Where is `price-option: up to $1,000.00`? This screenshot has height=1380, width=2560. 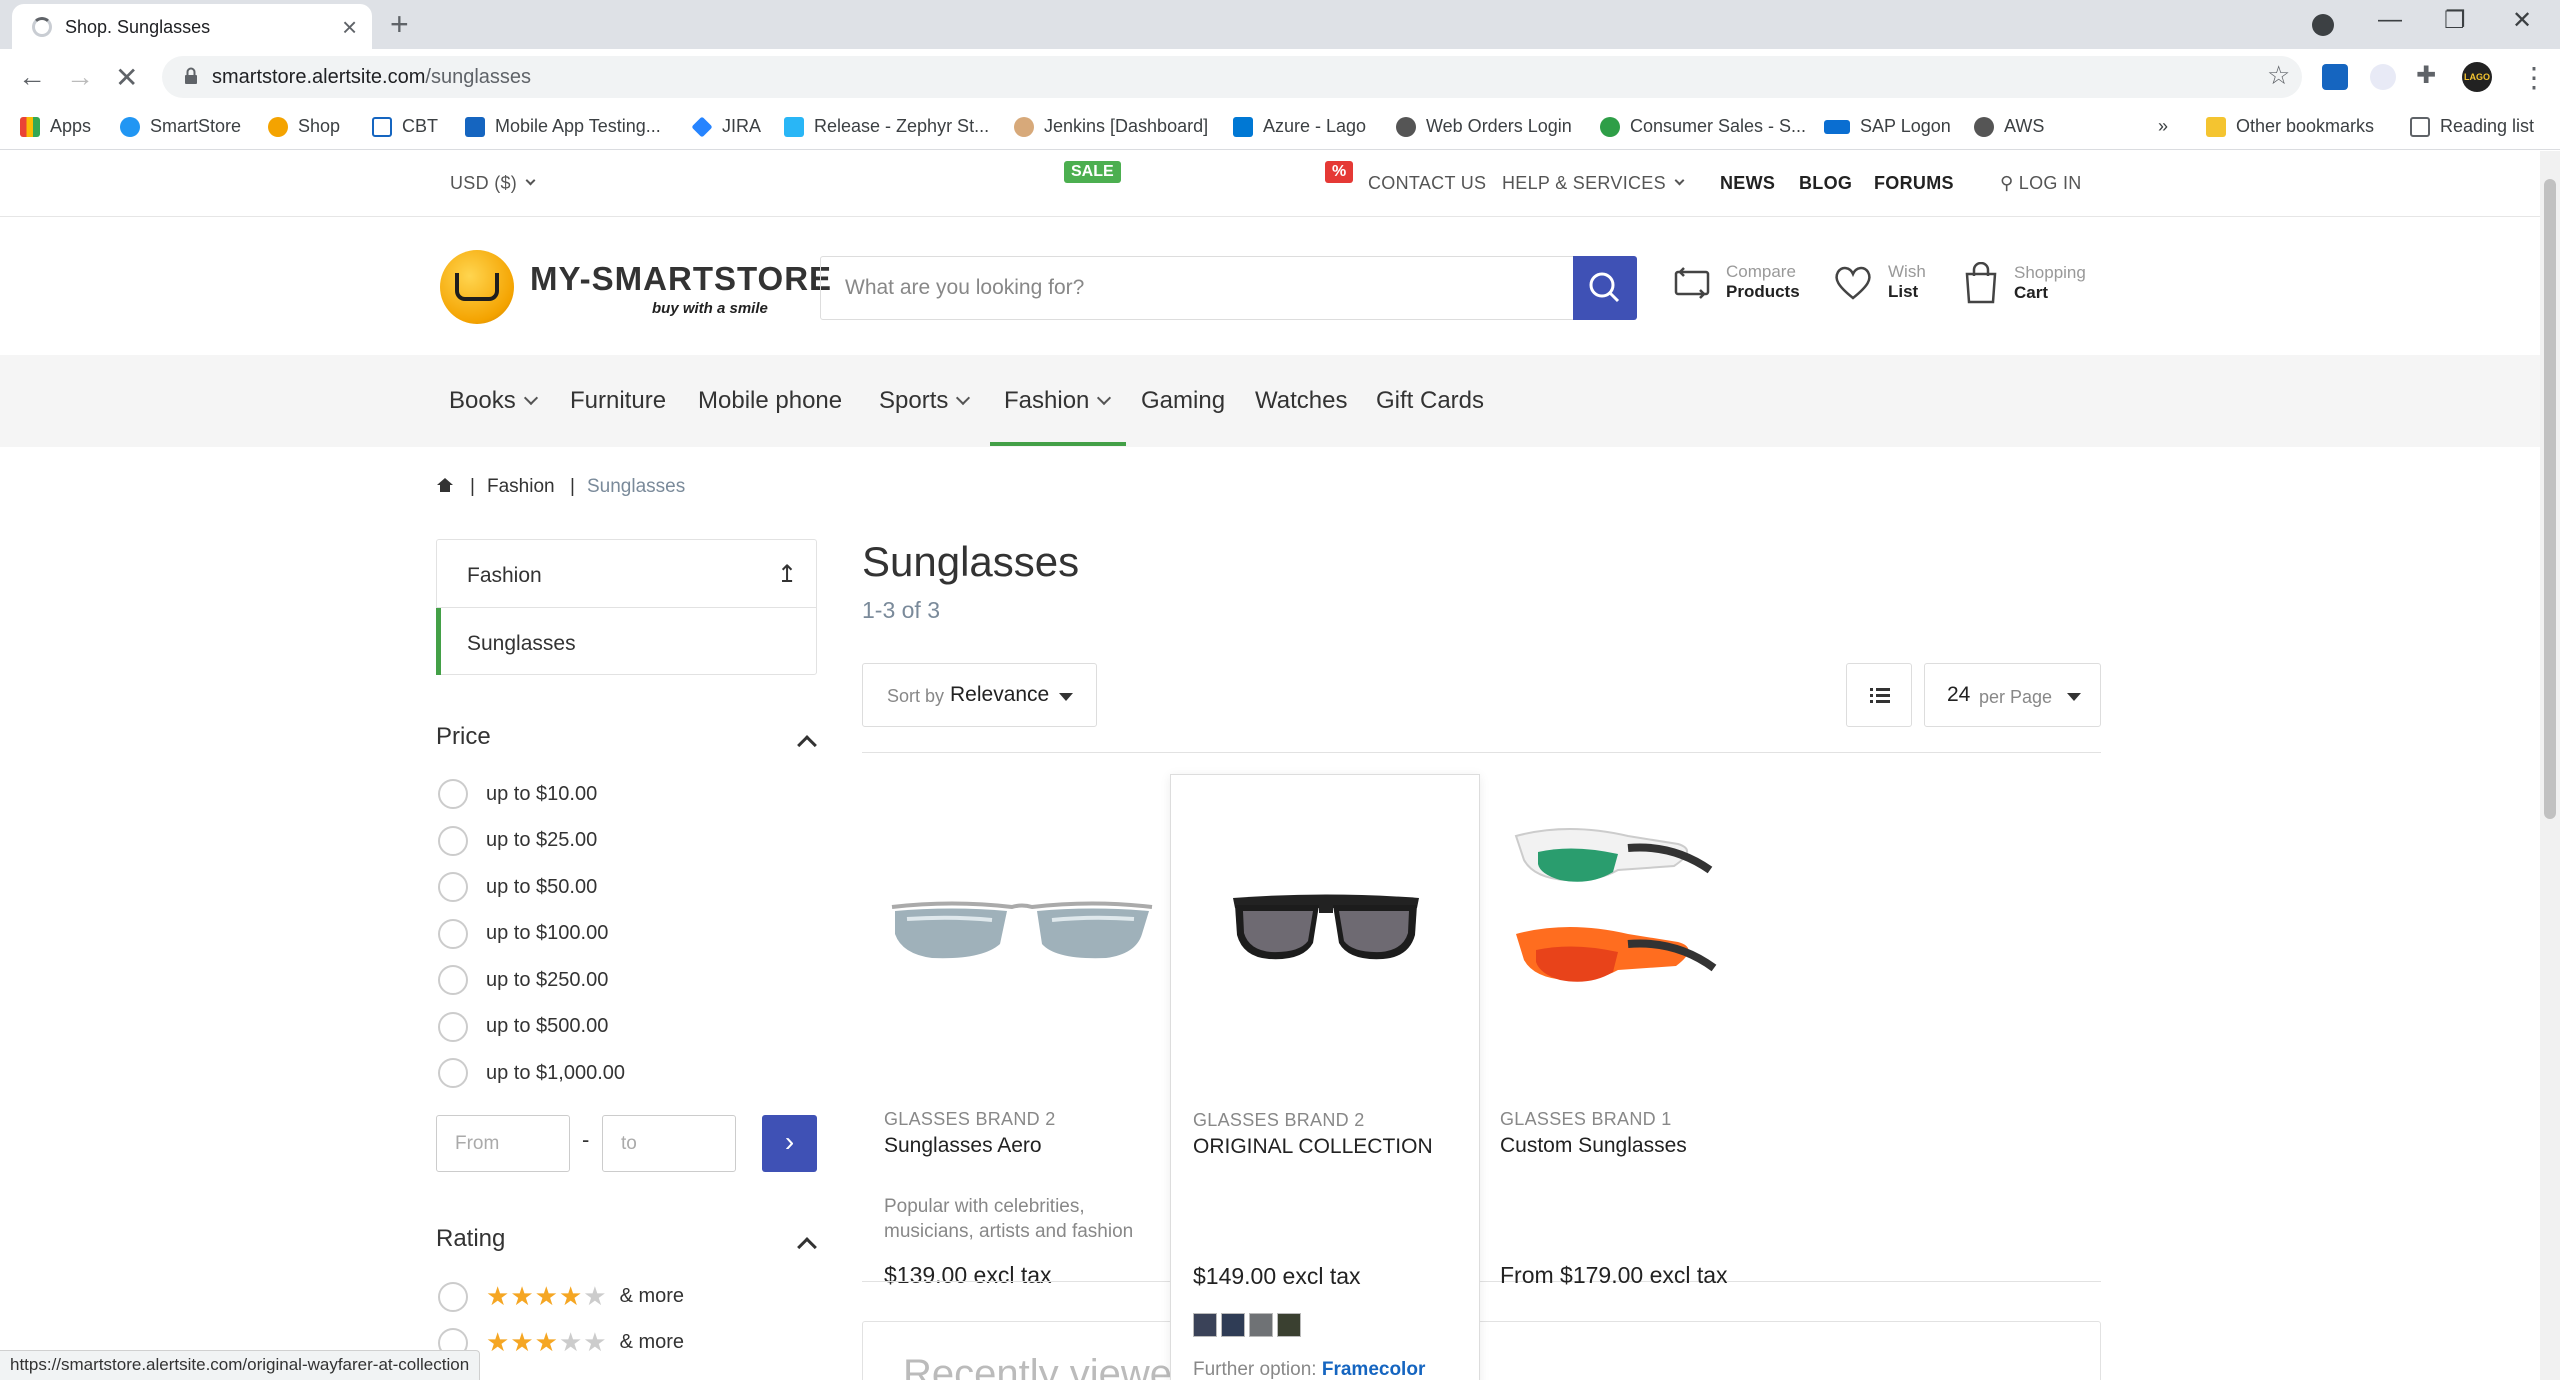
price-option: up to $1,000.00 is located at coordinates (531, 1073).